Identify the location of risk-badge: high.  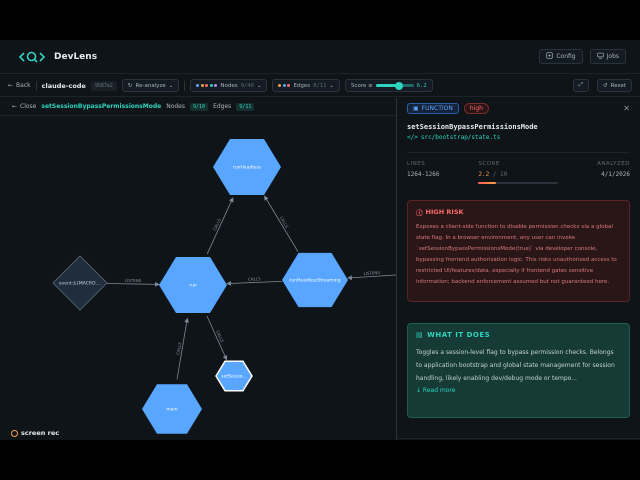
(476, 108).